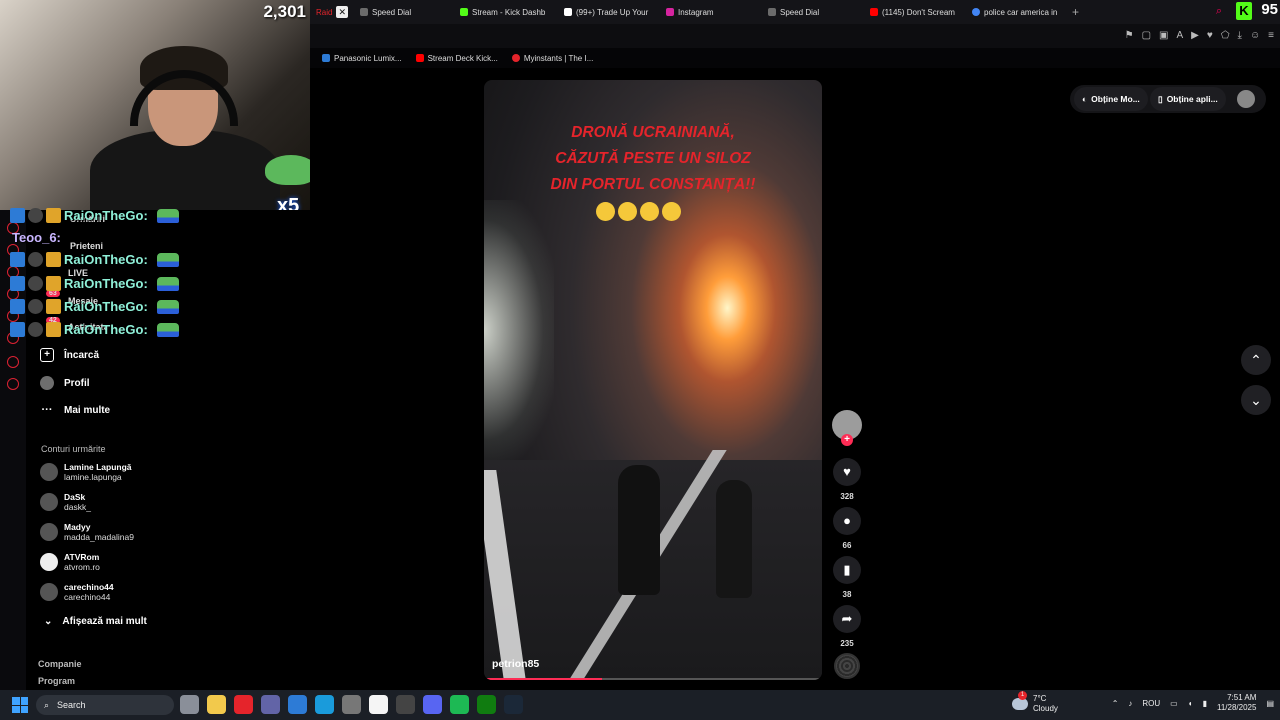 Image resolution: width=1280 pixels, height=720 pixels. Describe the element at coordinates (47, 410) in the screenshot. I see `more-icon: ···` at that location.